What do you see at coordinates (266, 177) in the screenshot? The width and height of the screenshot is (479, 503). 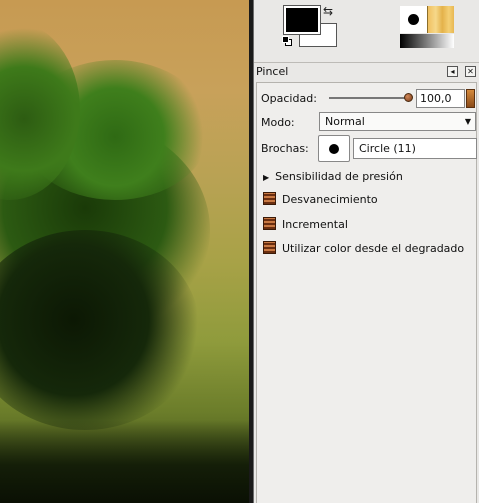 I see `expander-arrow-icon: ▶` at bounding box center [266, 177].